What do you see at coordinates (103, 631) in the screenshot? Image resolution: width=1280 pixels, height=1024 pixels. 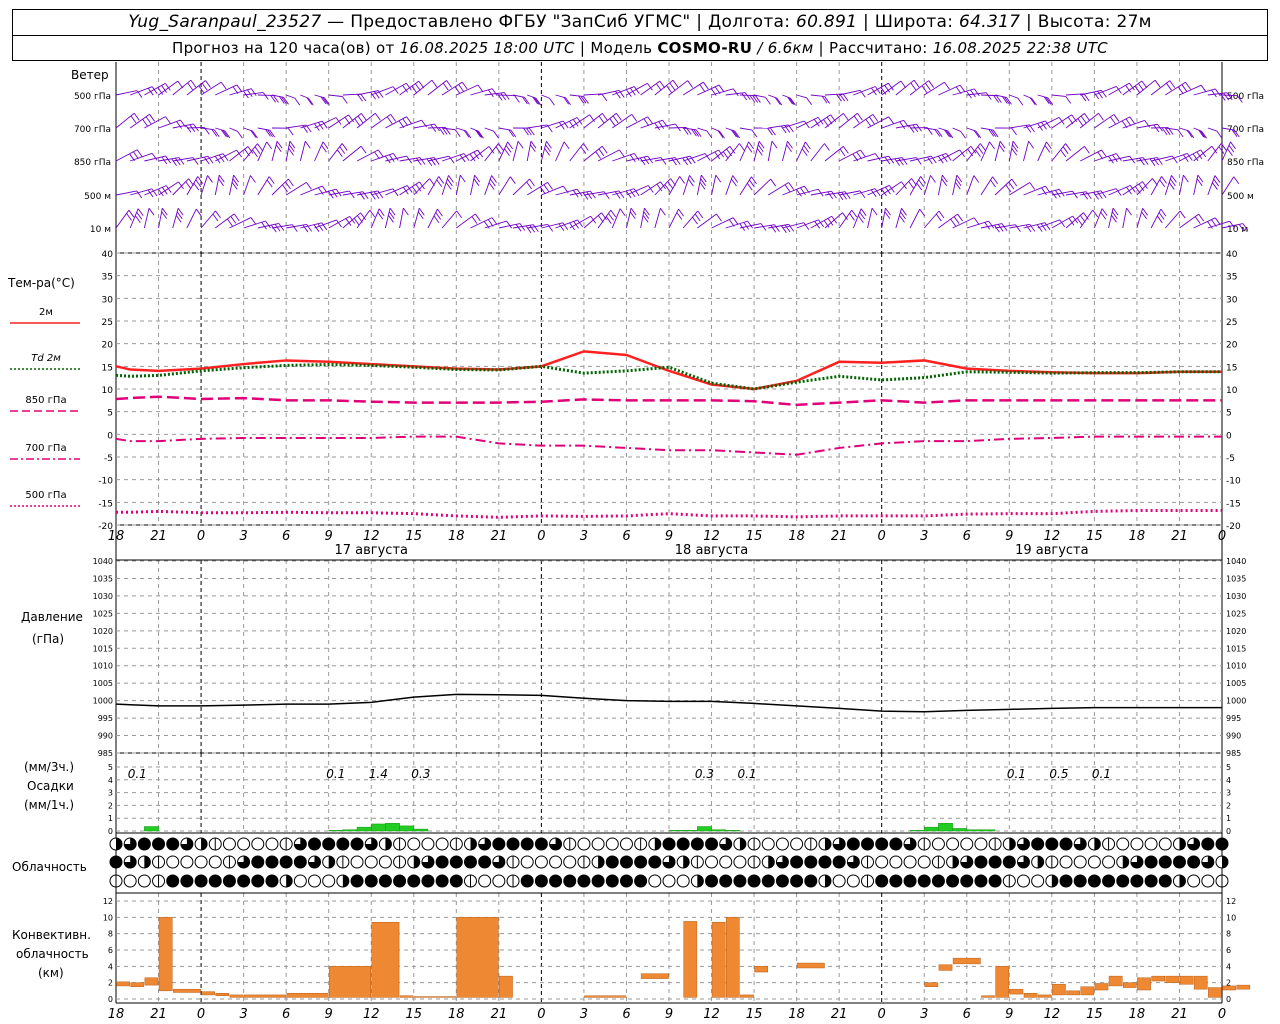 I see `pressure-tick: 1020` at bounding box center [103, 631].